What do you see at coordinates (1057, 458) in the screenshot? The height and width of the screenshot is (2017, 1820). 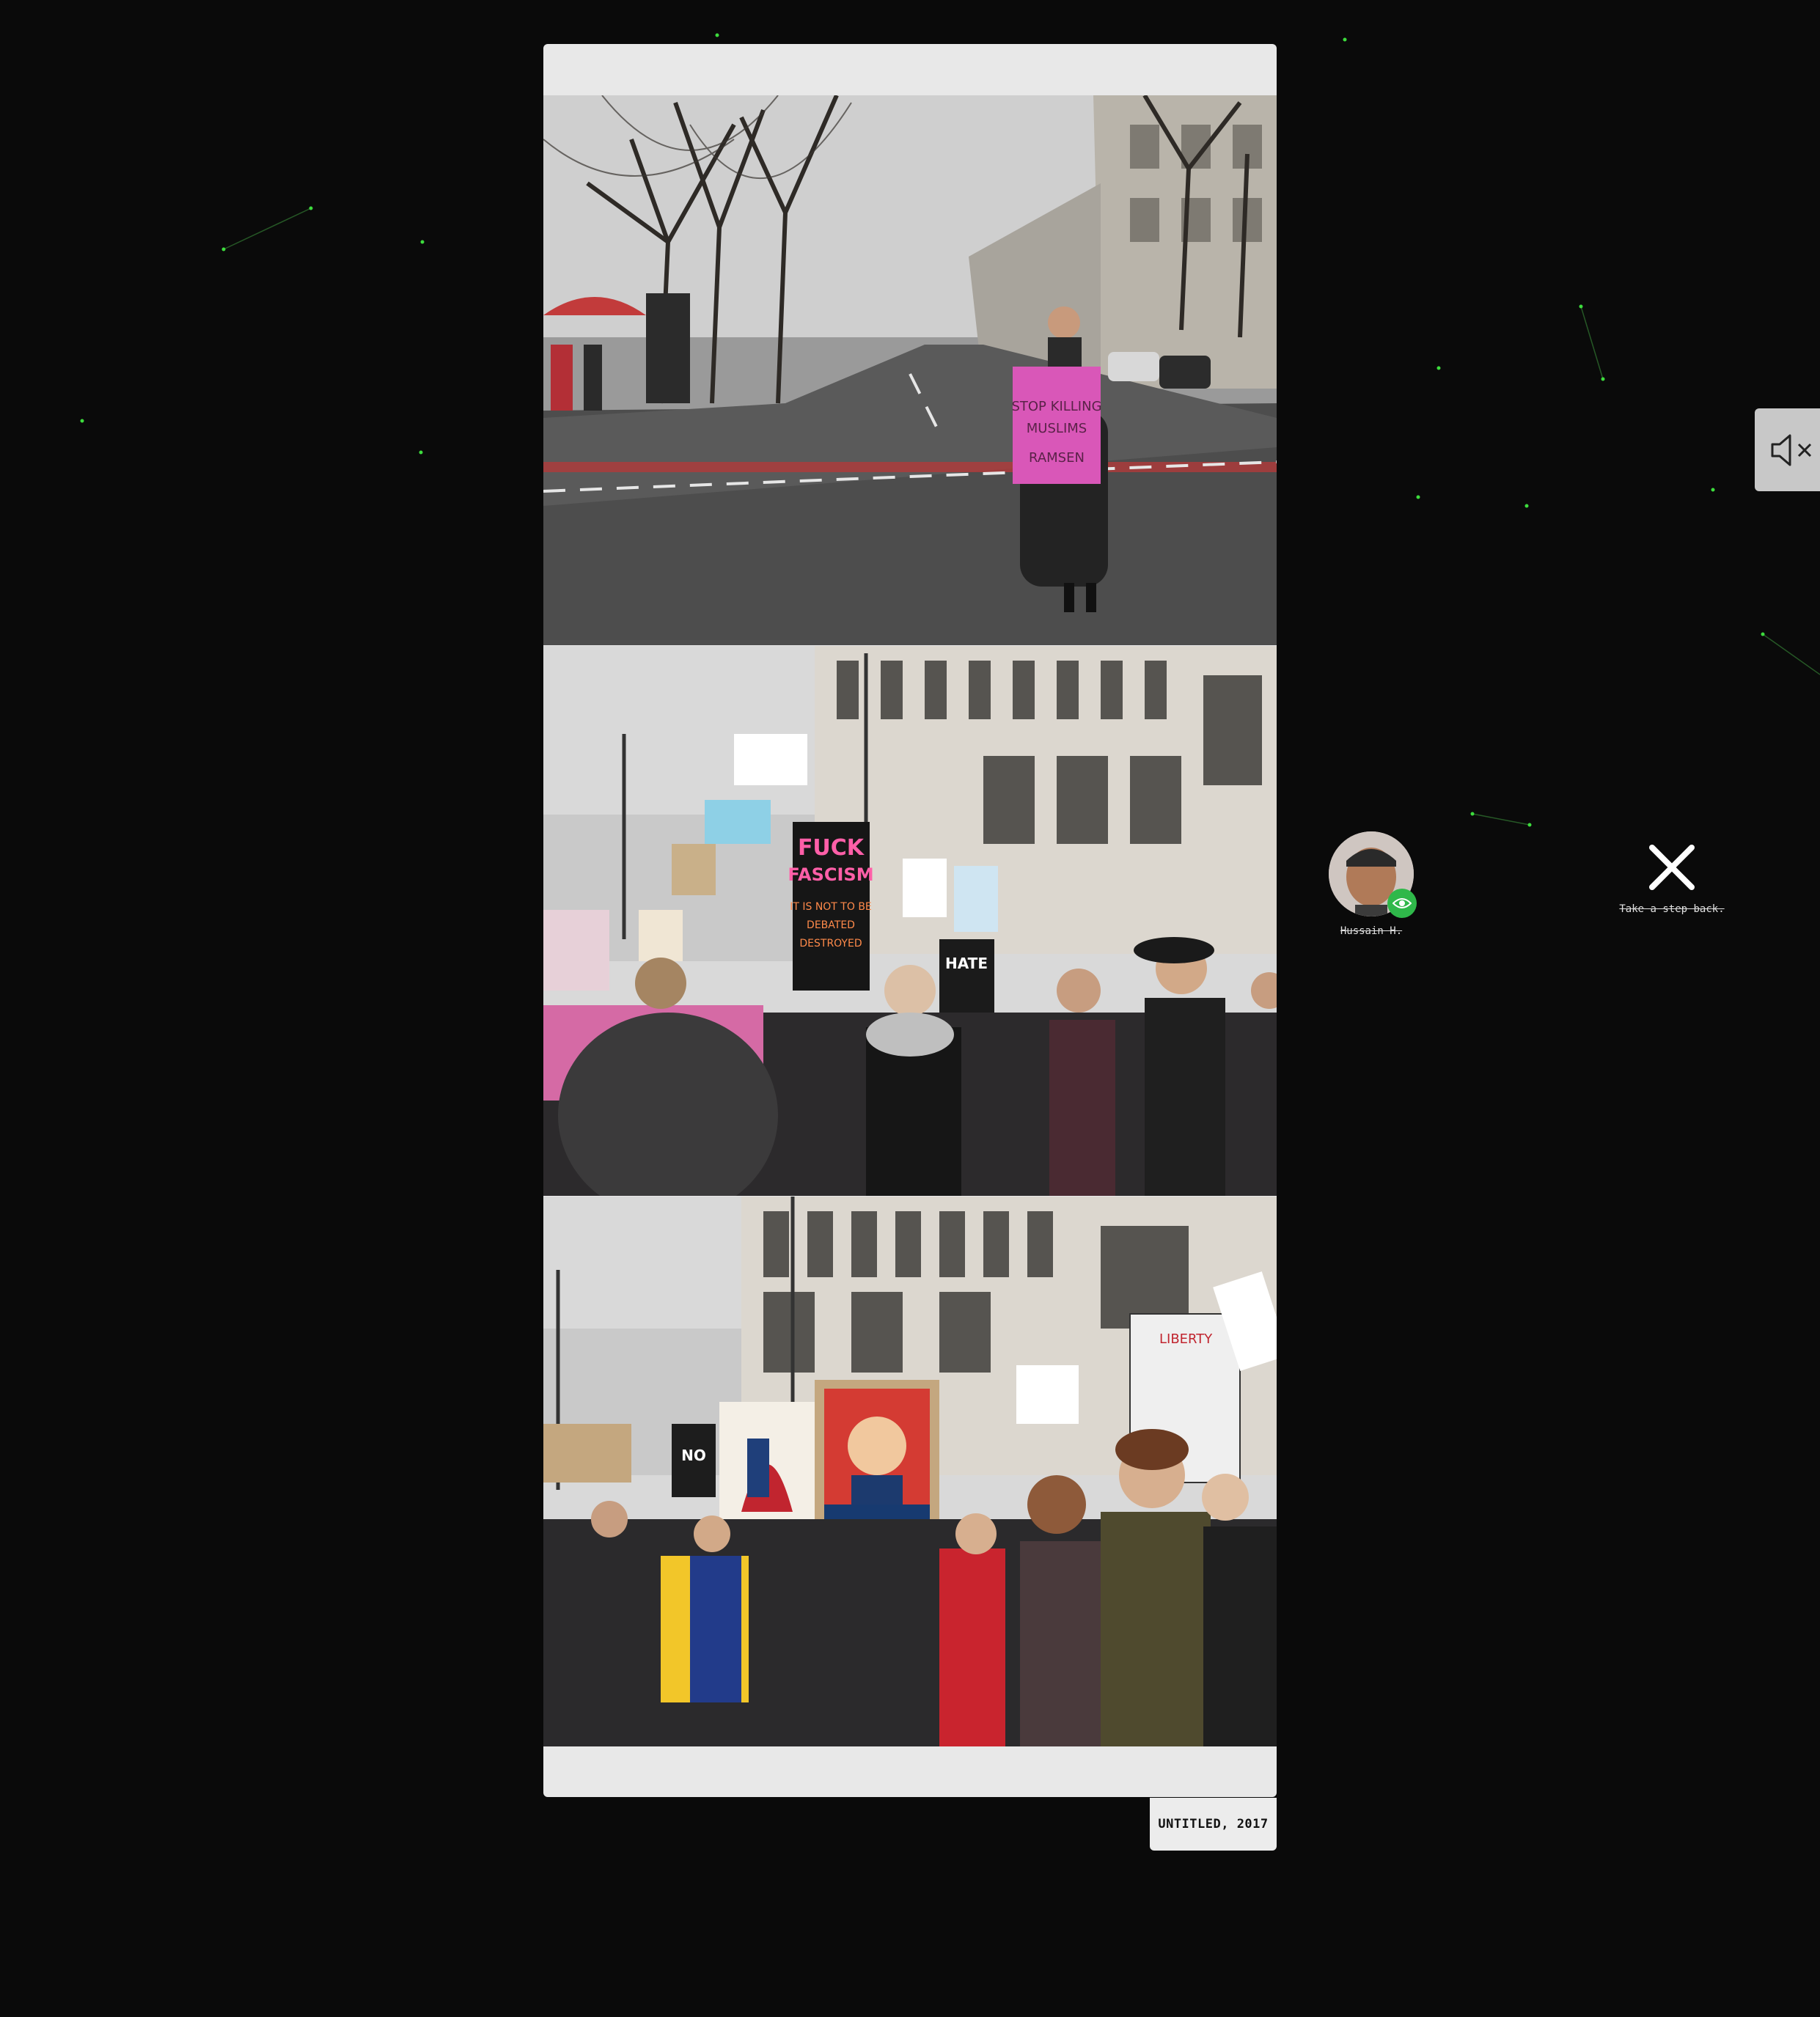 I see `svg-text: RAMSEN` at bounding box center [1057, 458].